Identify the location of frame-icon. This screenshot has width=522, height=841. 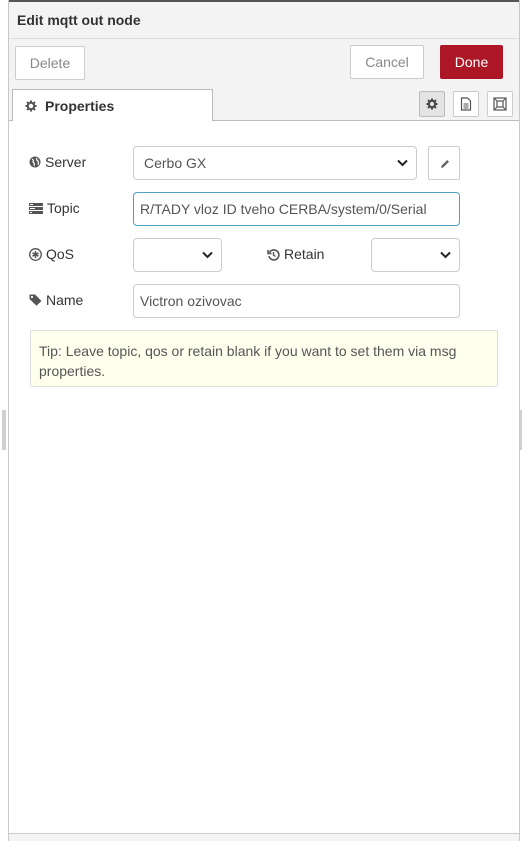
(500, 104).